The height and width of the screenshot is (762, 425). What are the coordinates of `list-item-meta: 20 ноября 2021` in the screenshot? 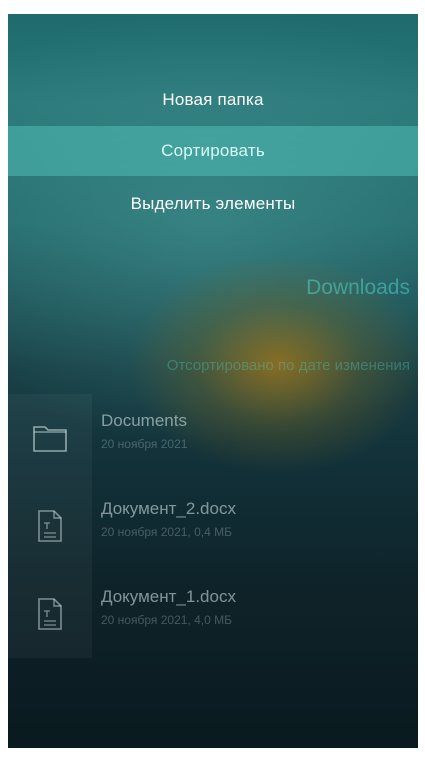 It's located at (144, 444).